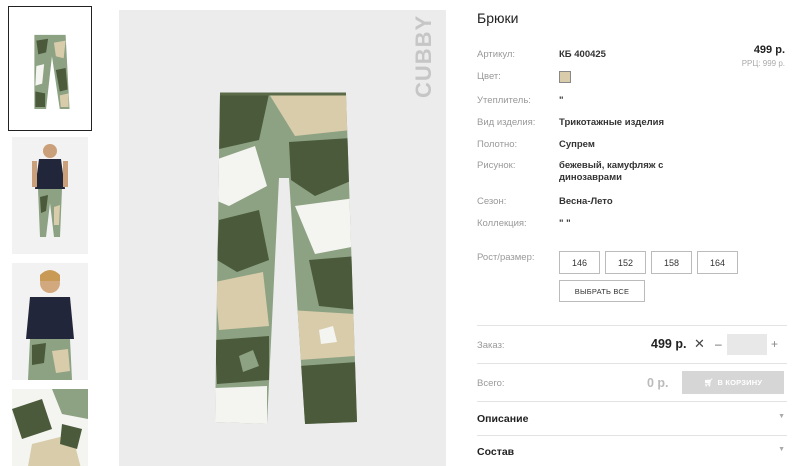  What do you see at coordinates (774, 344) in the screenshot?
I see `increment-button: +` at bounding box center [774, 344].